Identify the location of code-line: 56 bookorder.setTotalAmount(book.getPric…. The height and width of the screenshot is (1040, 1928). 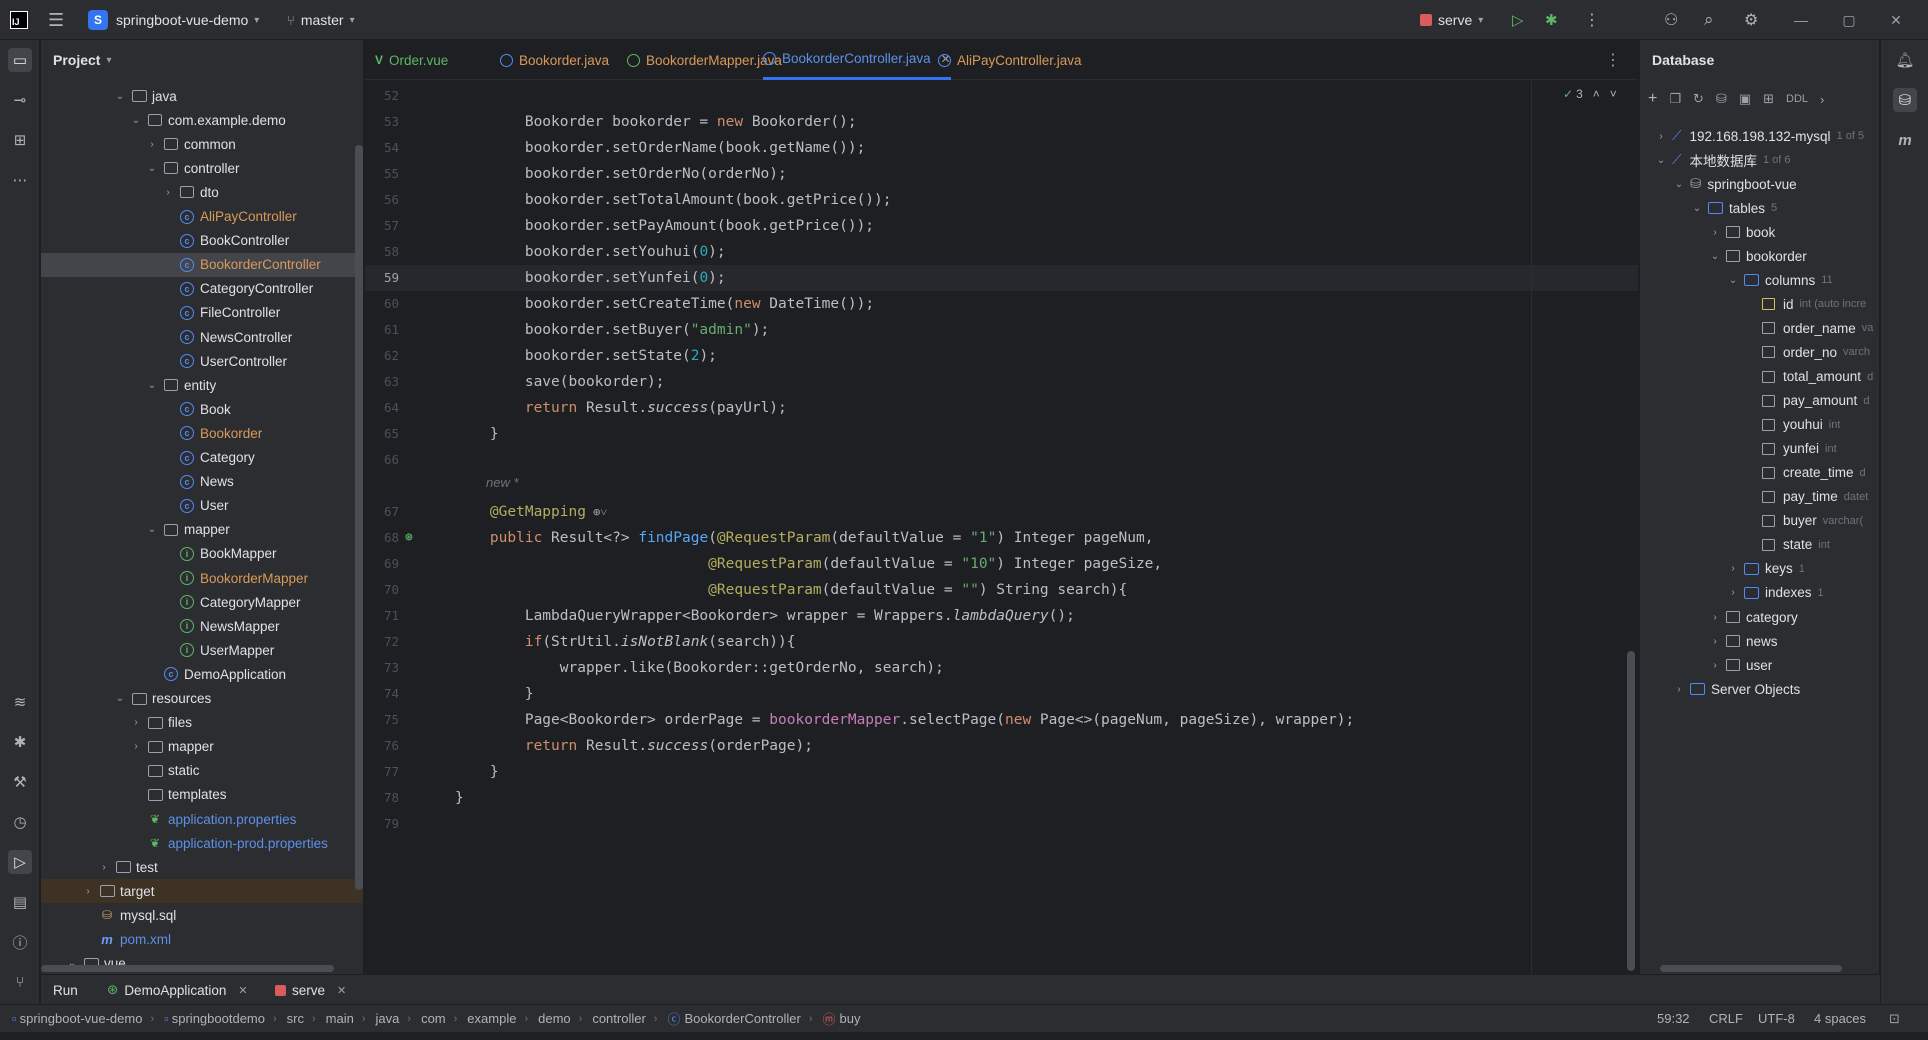
(1001, 200).